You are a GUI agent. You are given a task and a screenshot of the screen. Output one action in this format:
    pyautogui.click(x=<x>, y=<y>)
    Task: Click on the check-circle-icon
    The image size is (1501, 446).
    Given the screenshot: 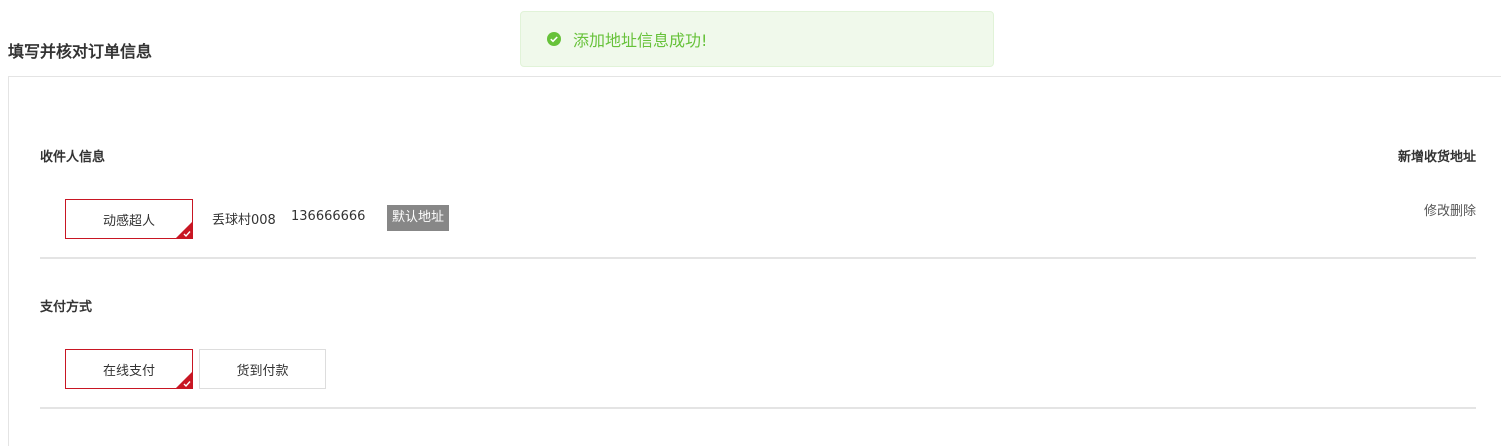 What is the action you would take?
    pyautogui.click(x=554, y=39)
    